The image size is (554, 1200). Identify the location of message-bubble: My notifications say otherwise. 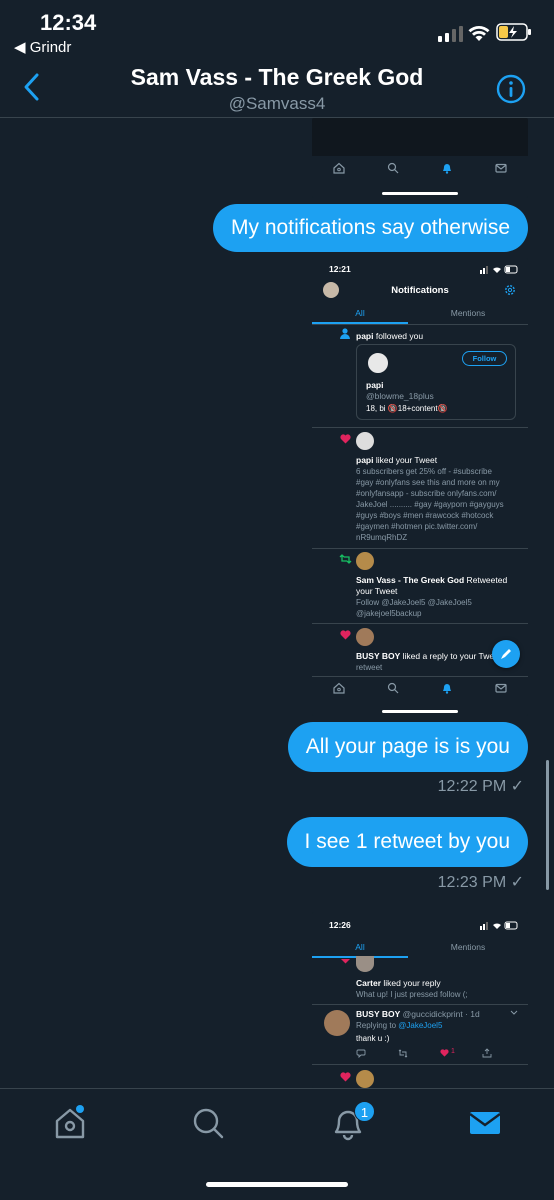
(370, 228).